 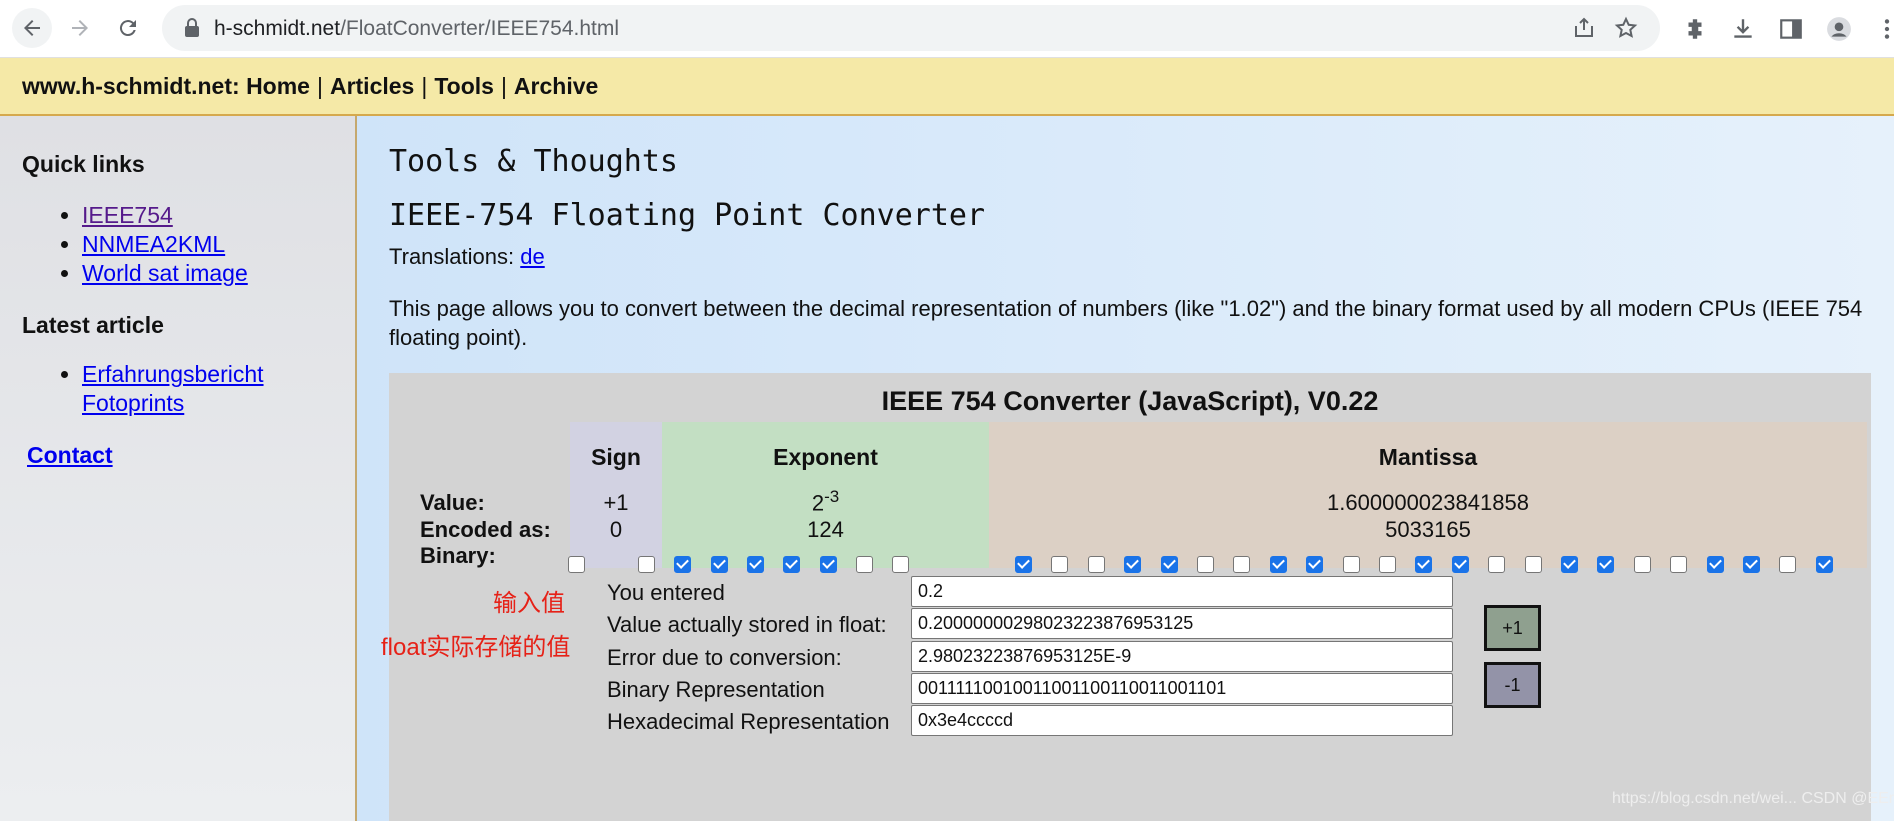 What do you see at coordinates (532, 256) in the screenshot?
I see `translation-de-link: de` at bounding box center [532, 256].